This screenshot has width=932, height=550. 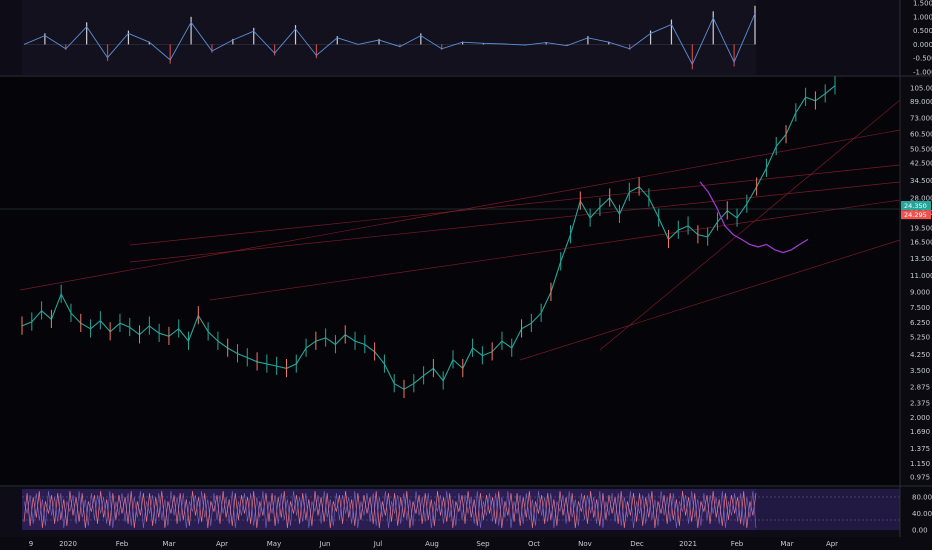 I want to click on y-tick-label: 5.250, so click(x=920, y=338).